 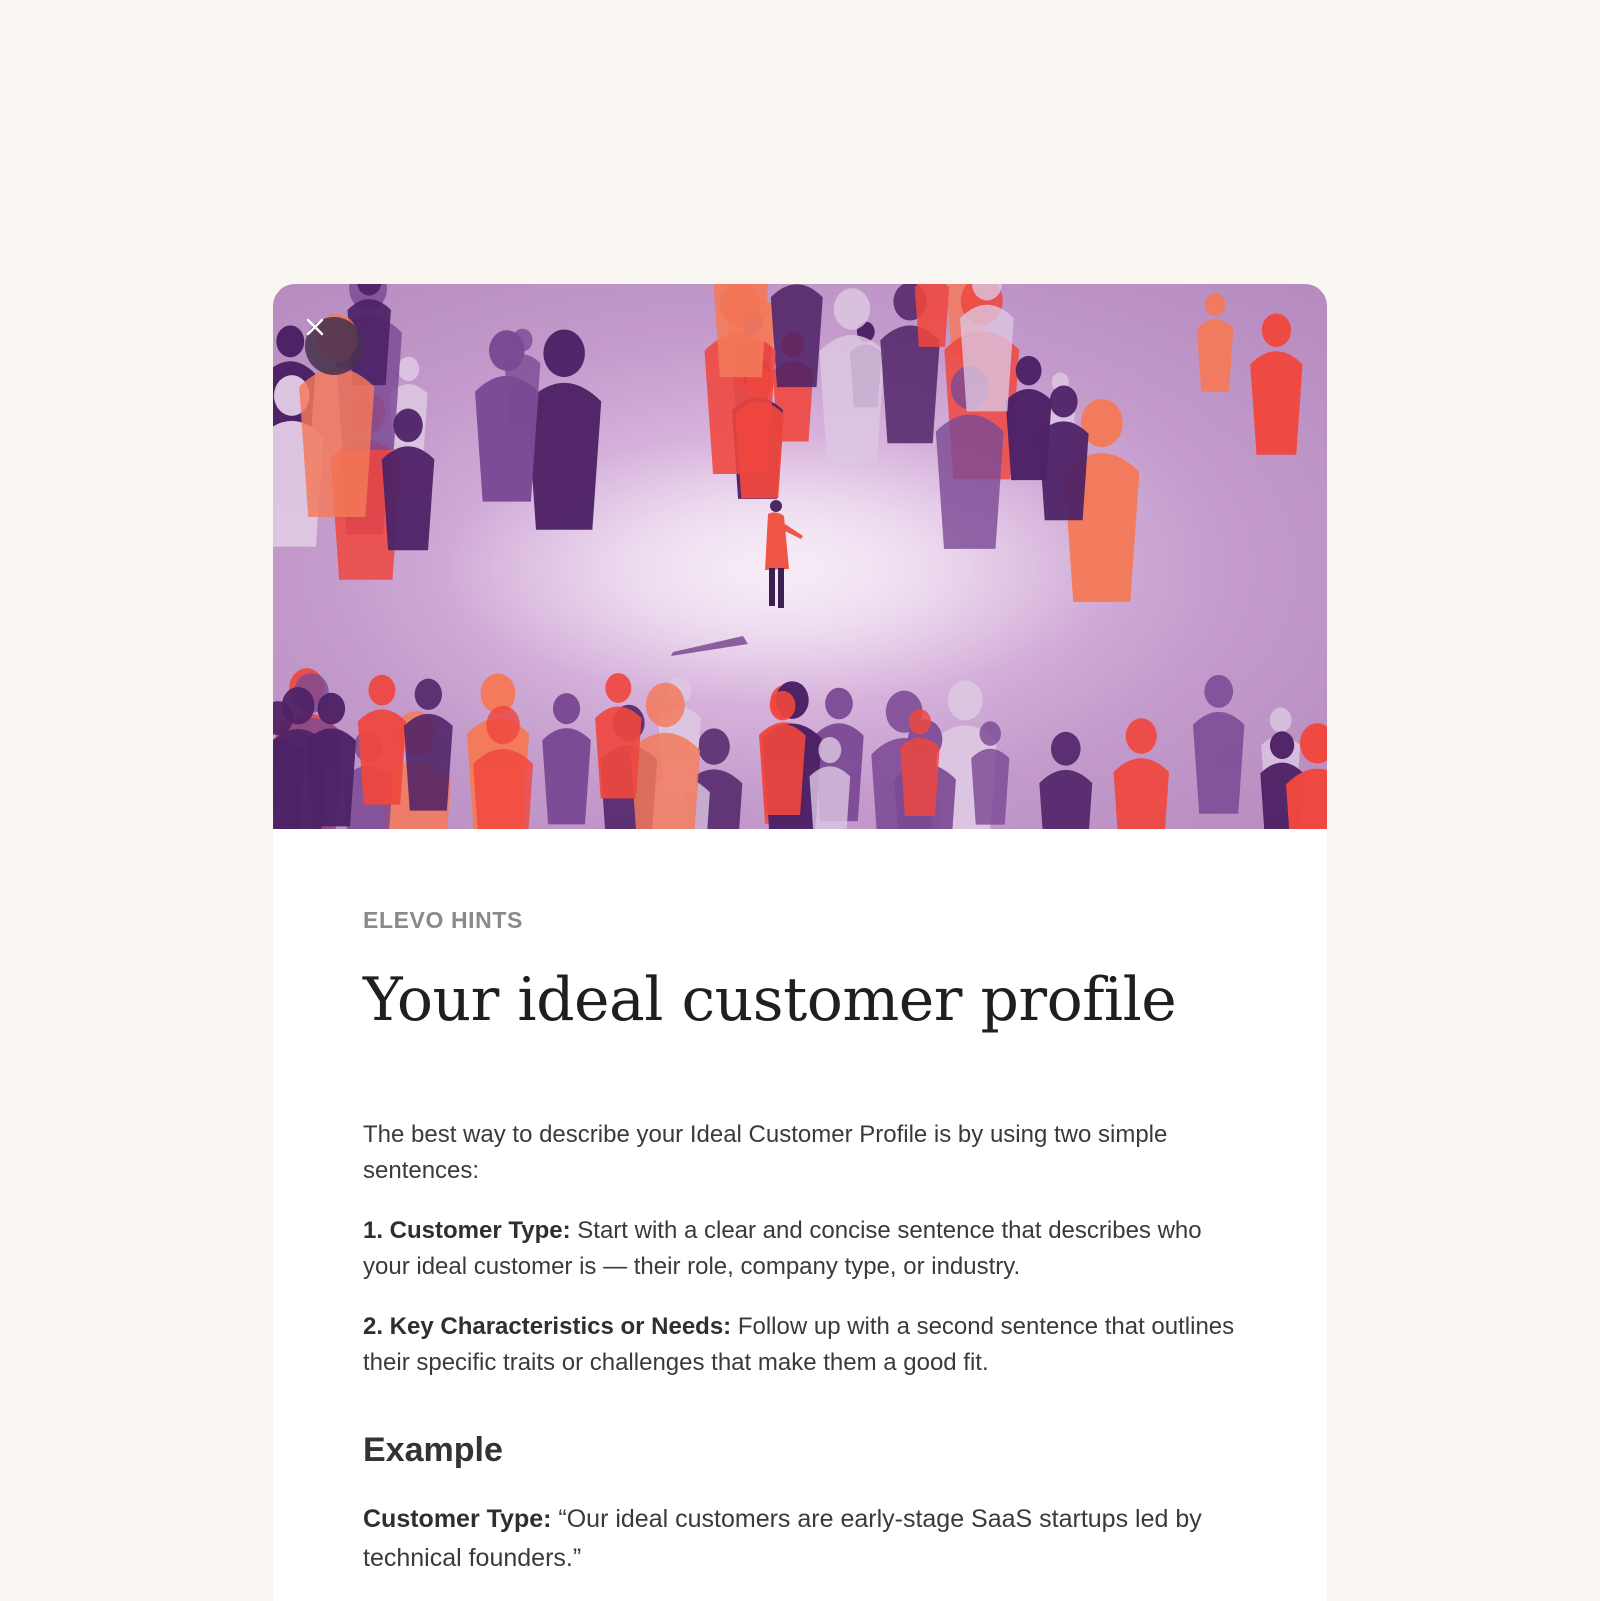 I want to click on hint-eyebrow: ELEVO HINTS, so click(x=443, y=920).